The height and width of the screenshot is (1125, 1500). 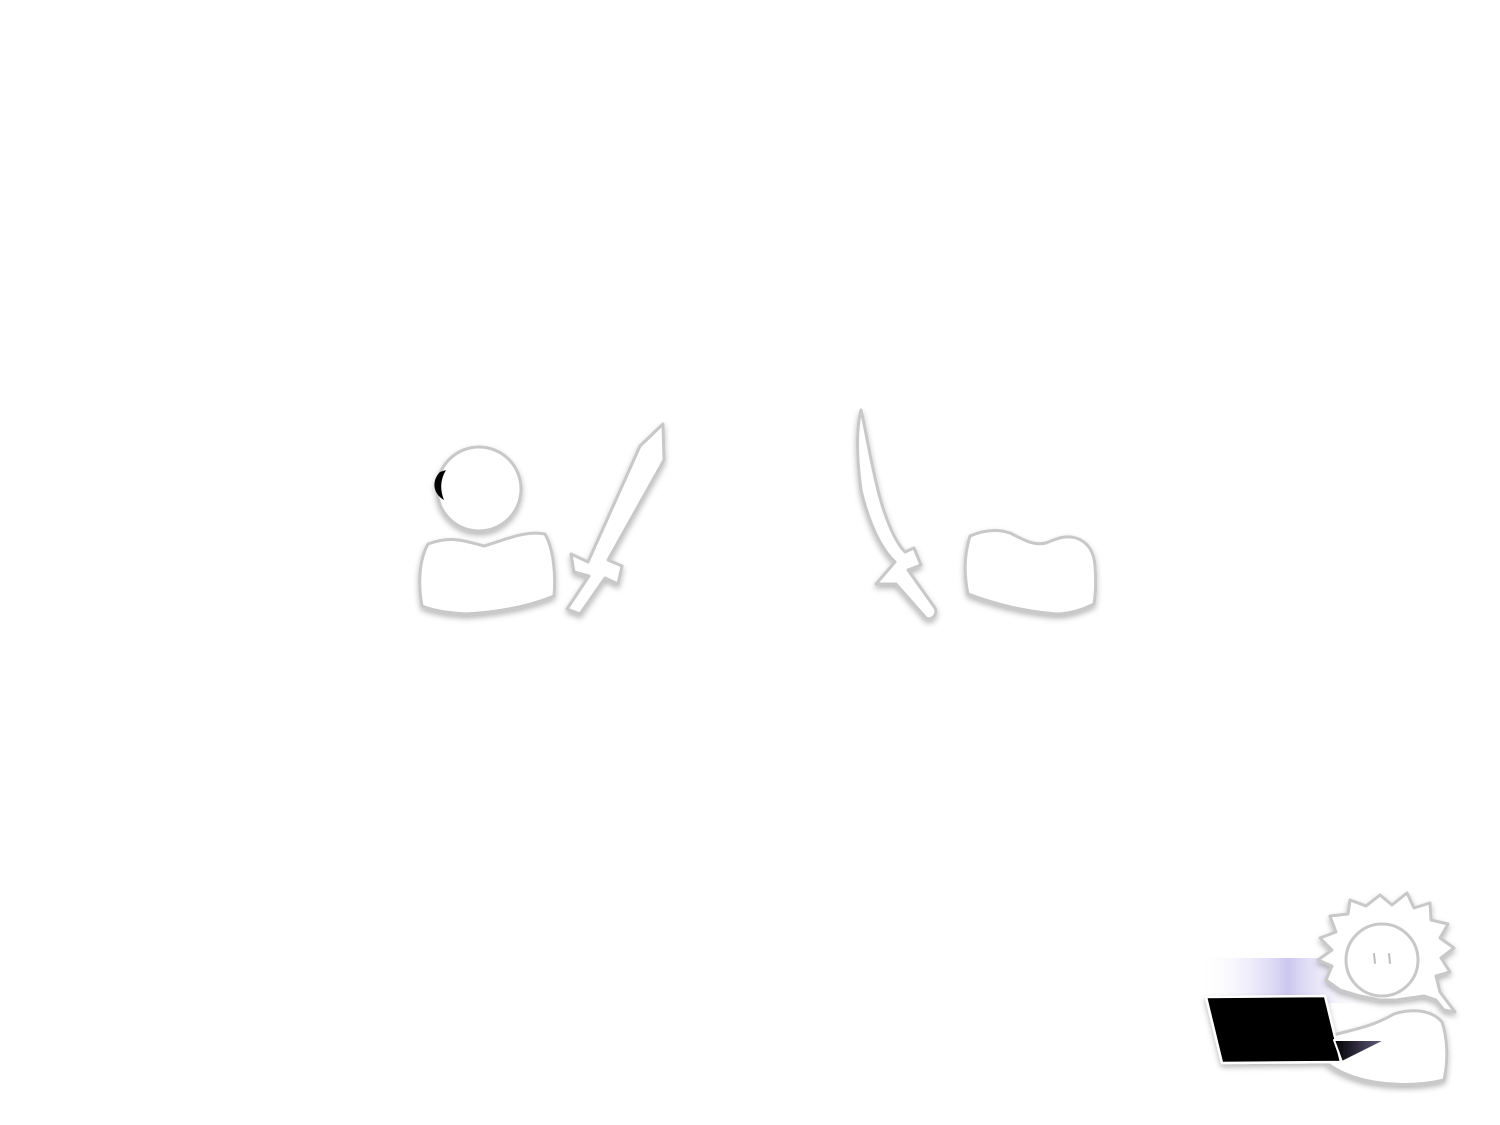 What do you see at coordinates (615, 519) in the screenshot?
I see `sword-icon` at bounding box center [615, 519].